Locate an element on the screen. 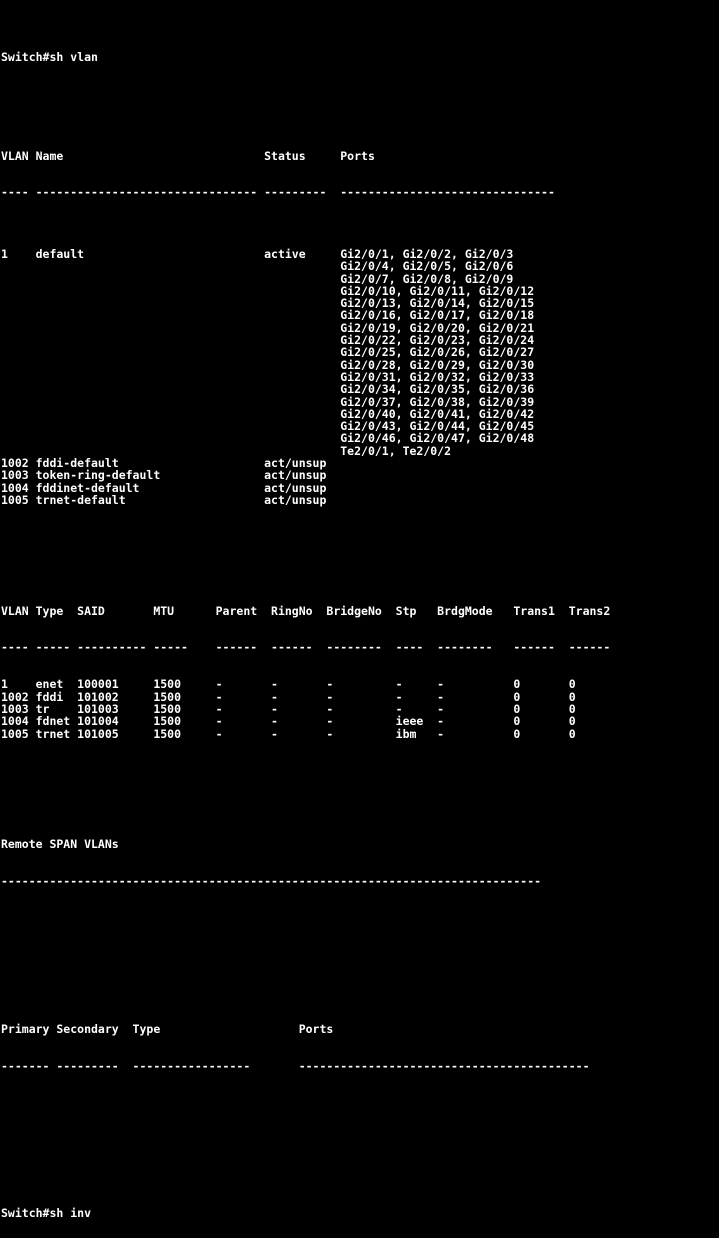 The height and width of the screenshot is (1238, 719). vlan-row-ports-continuation: Gi2/0/25, Gi2/0/26, Gi2/0/27 is located at coordinates (268, 352).